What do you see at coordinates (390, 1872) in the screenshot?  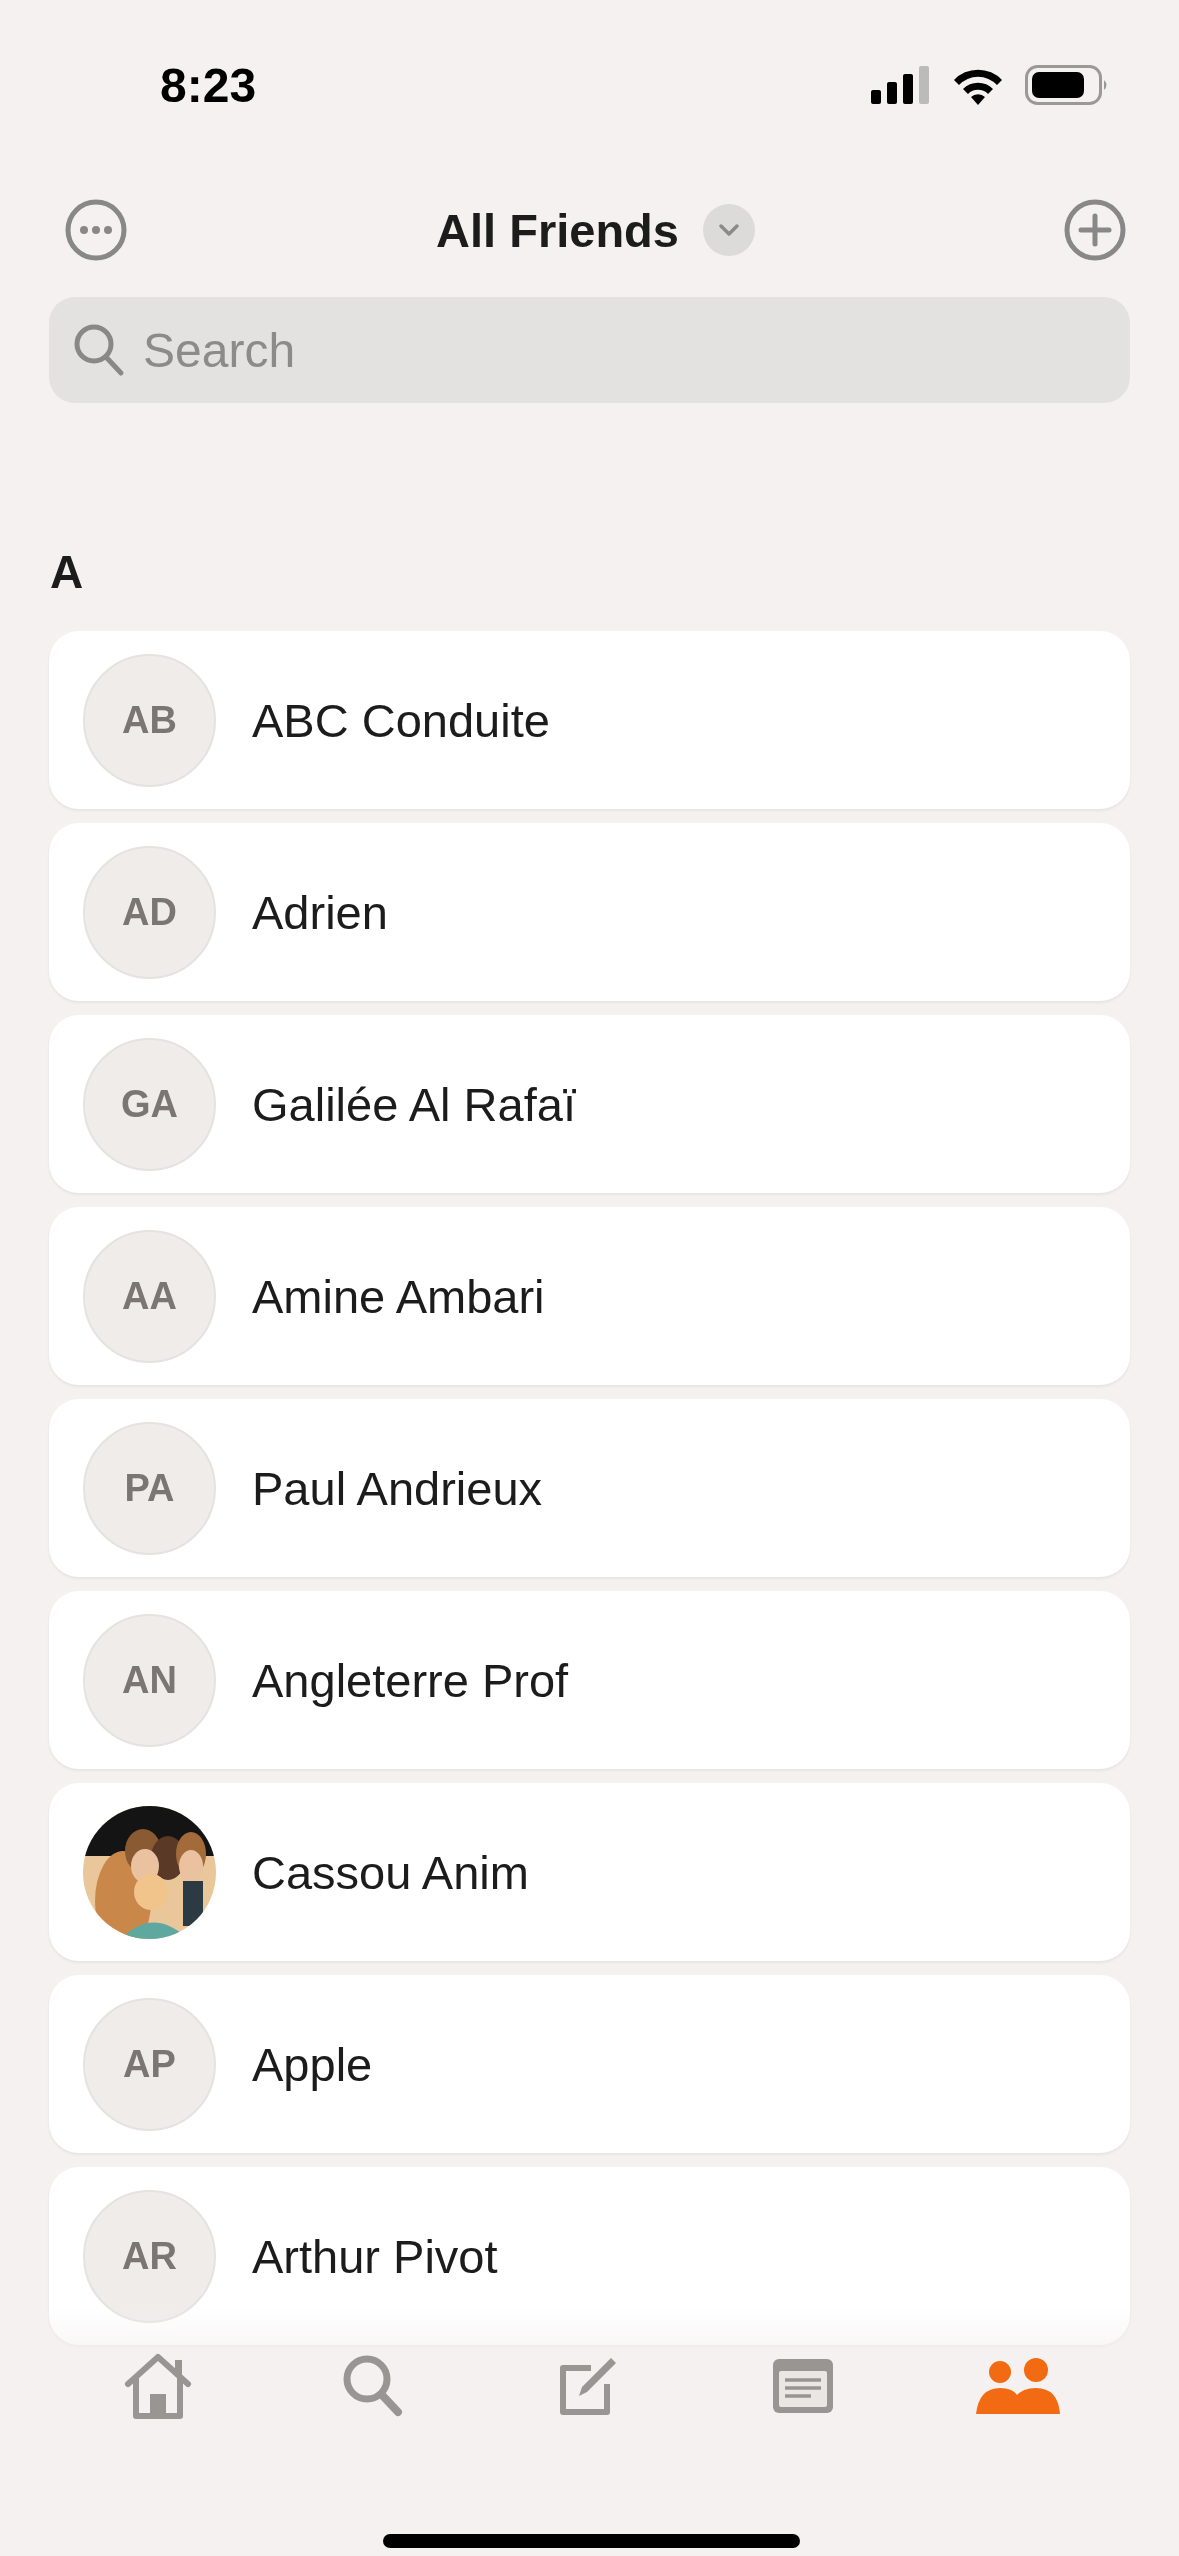 I see `friend-name: Cassou Anim` at bounding box center [390, 1872].